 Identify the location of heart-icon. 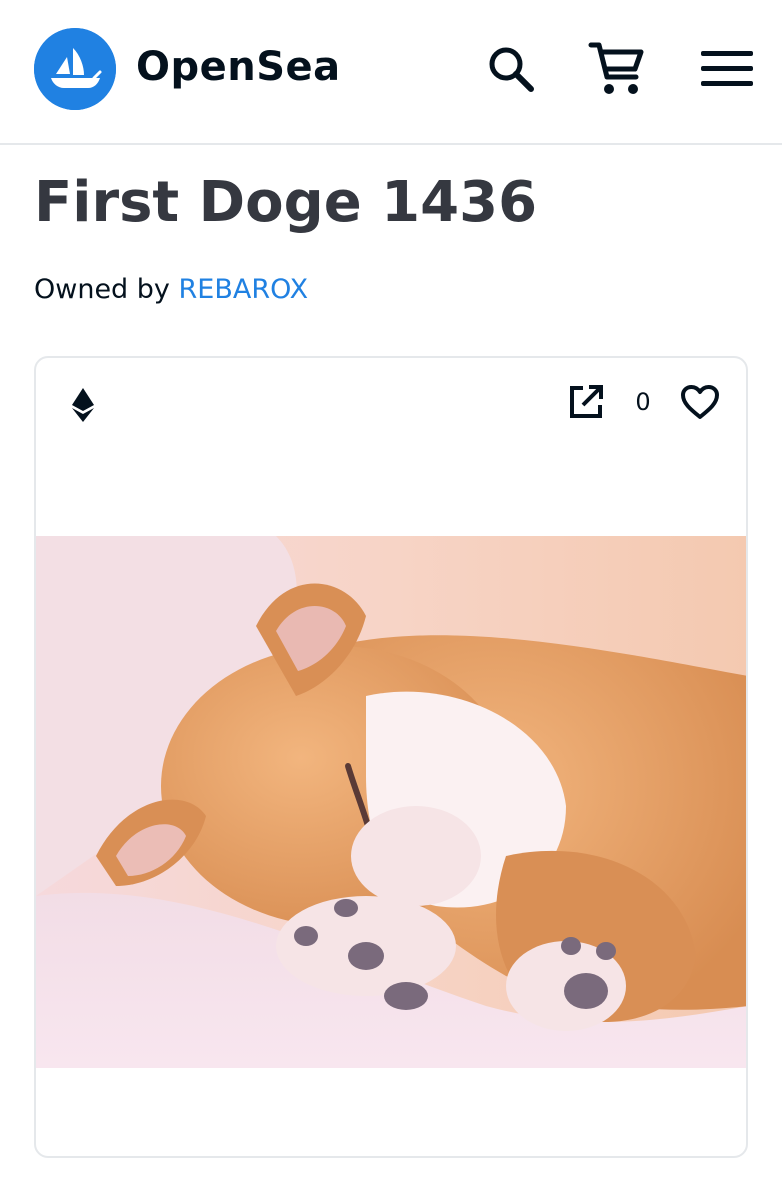
(700, 404).